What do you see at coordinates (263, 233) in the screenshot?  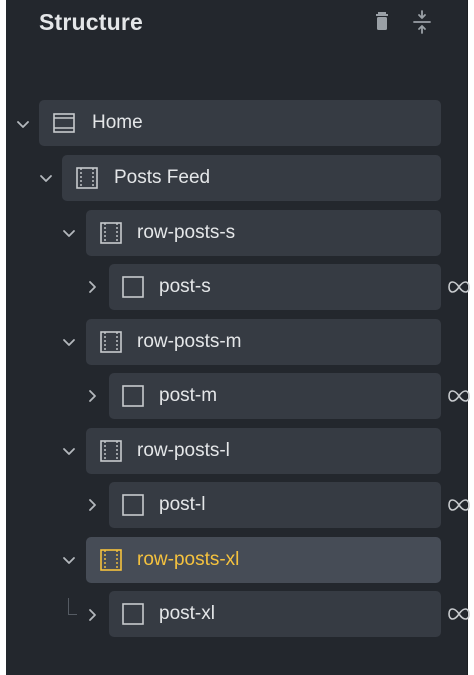 I see `tree-node-row-posts-s: row-posts-s` at bounding box center [263, 233].